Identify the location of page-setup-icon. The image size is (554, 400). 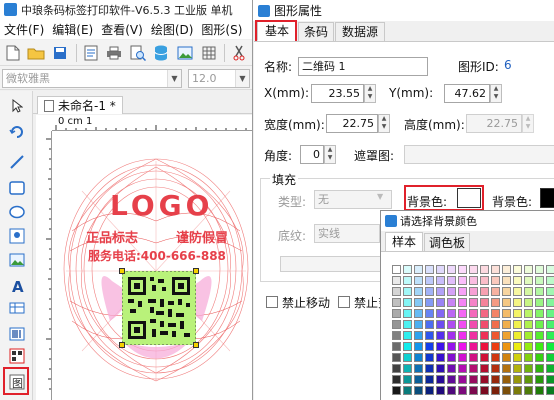
(91, 53).